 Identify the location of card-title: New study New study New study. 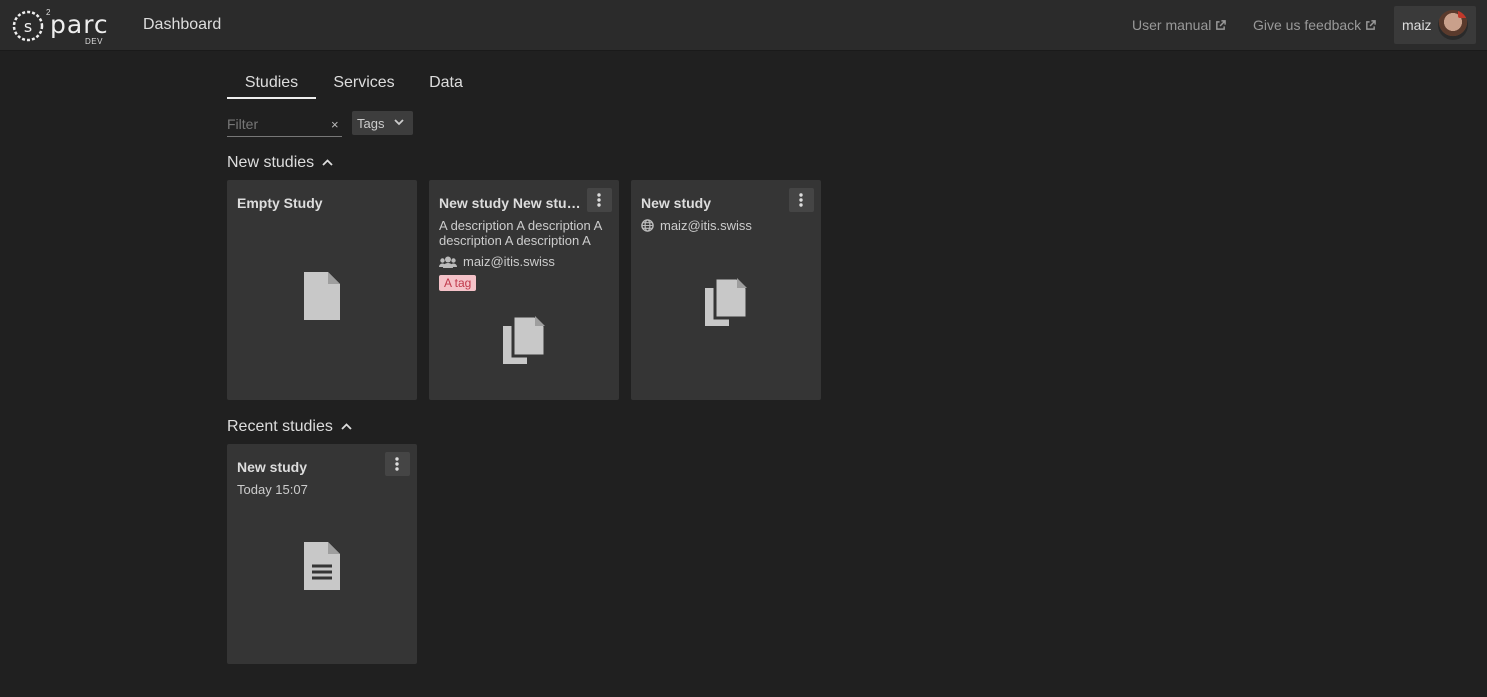
(514, 203).